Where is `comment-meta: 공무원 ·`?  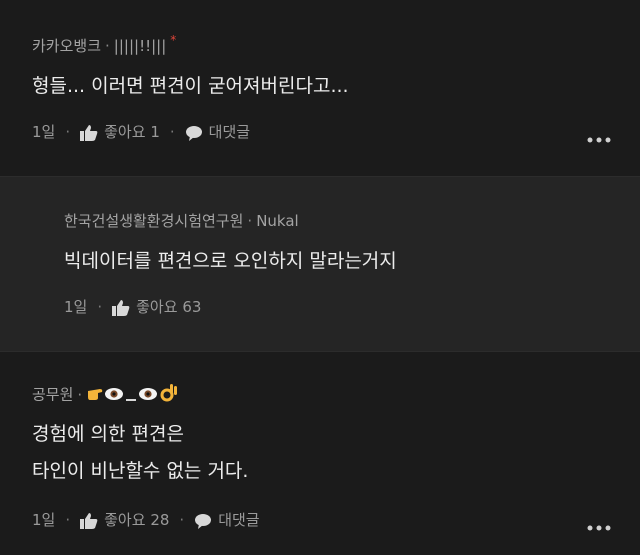 comment-meta: 공무원 · is located at coordinates (105, 395).